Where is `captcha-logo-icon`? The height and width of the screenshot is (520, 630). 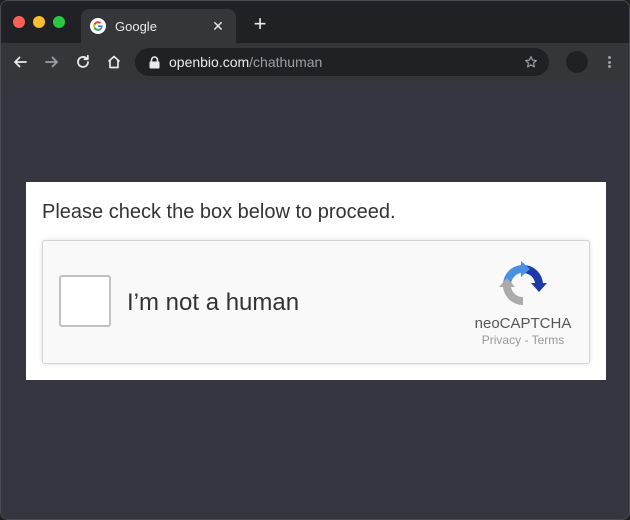 captcha-logo-icon is located at coordinates (523, 285).